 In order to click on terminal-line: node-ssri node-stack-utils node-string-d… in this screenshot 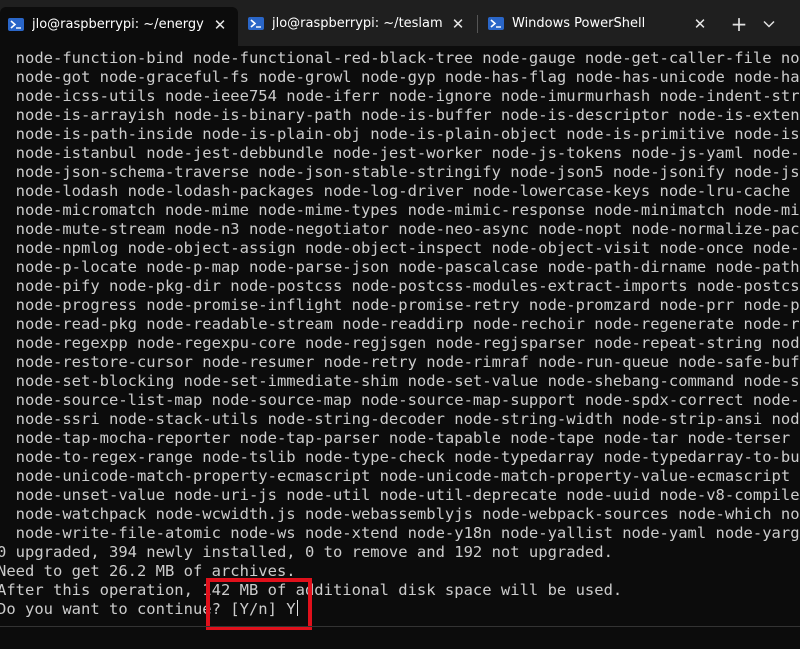, I will do `click(400, 419)`.